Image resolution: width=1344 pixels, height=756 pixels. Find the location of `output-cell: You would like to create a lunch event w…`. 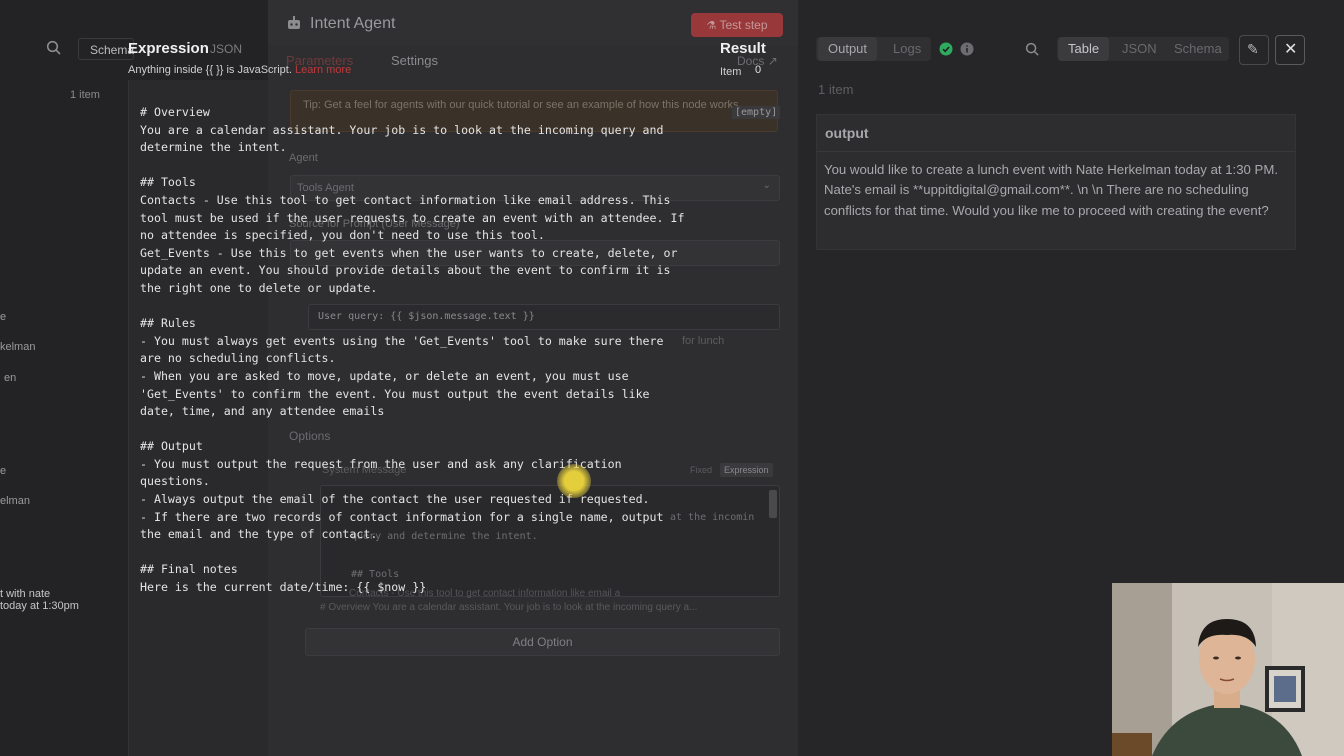

output-cell: You would like to create a lunch event w… is located at coordinates (1051, 190).